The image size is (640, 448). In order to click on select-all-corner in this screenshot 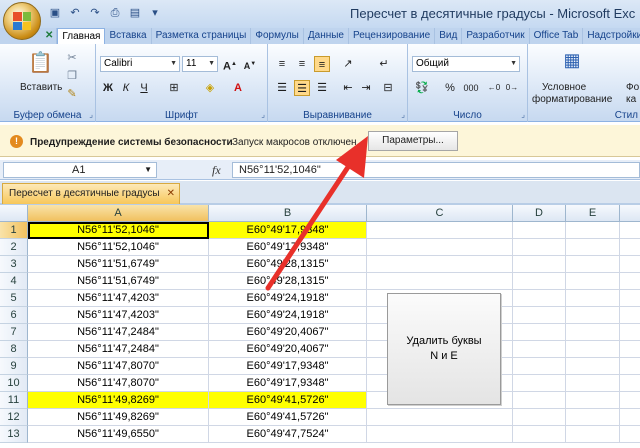, I will do `click(14, 213)`.